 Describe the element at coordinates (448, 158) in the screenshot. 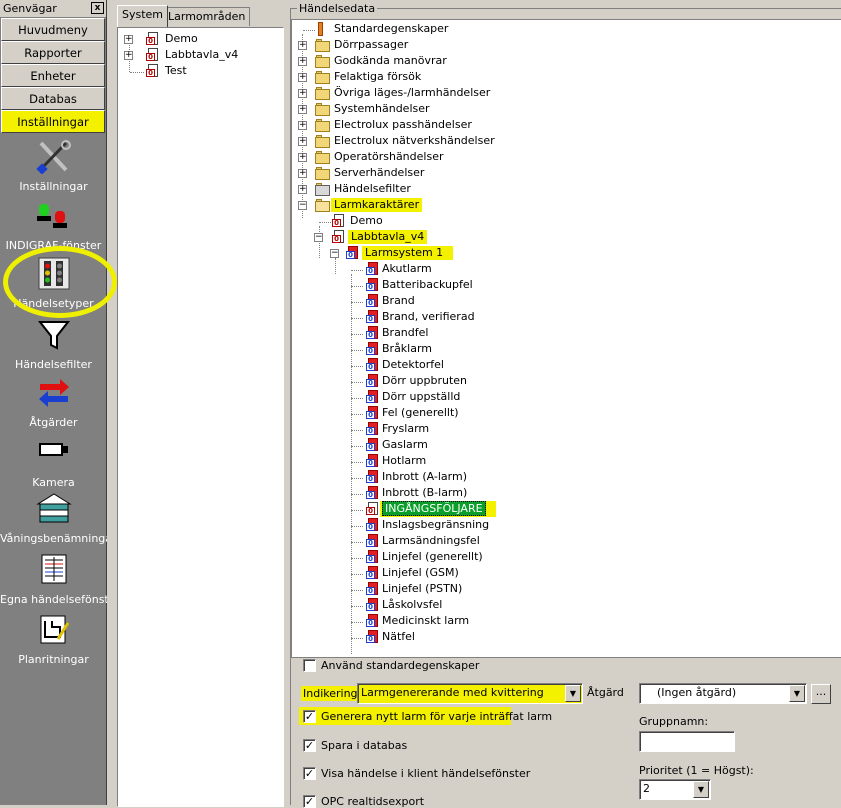

I see `tree-item-operatorshandelser: + Operatörshändelser` at that location.